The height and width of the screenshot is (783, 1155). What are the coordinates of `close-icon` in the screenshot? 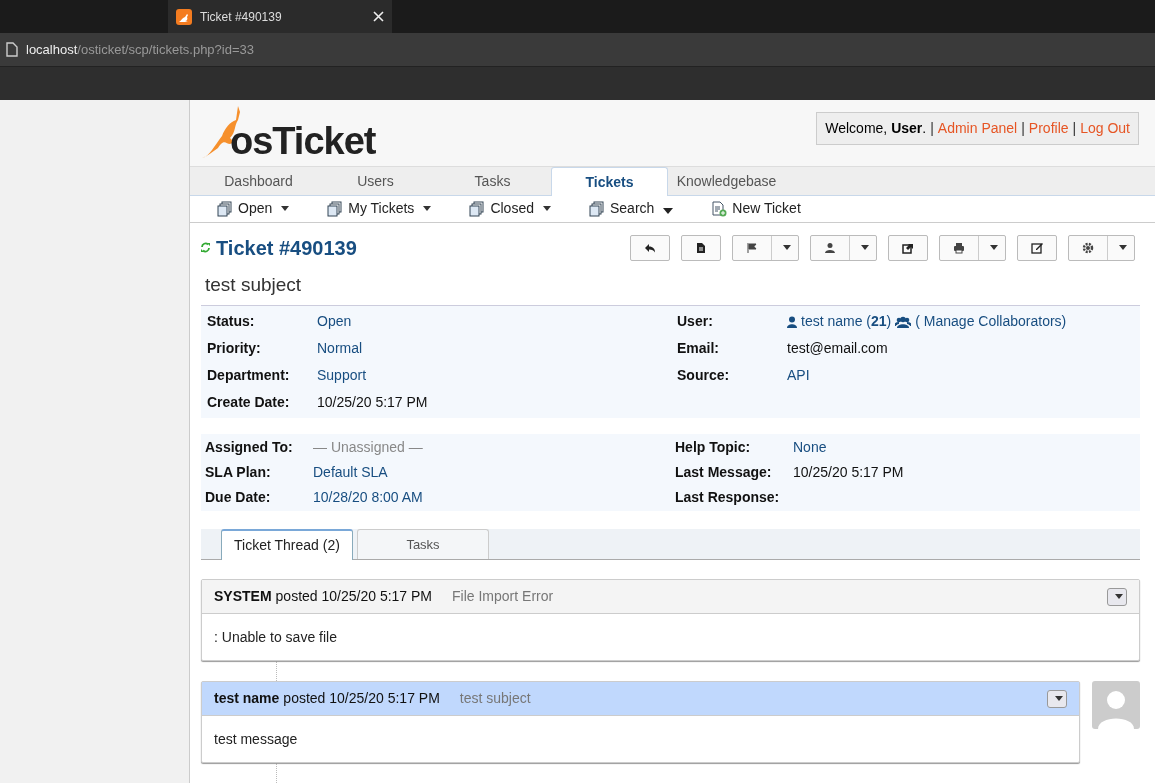 It's located at (378, 16).